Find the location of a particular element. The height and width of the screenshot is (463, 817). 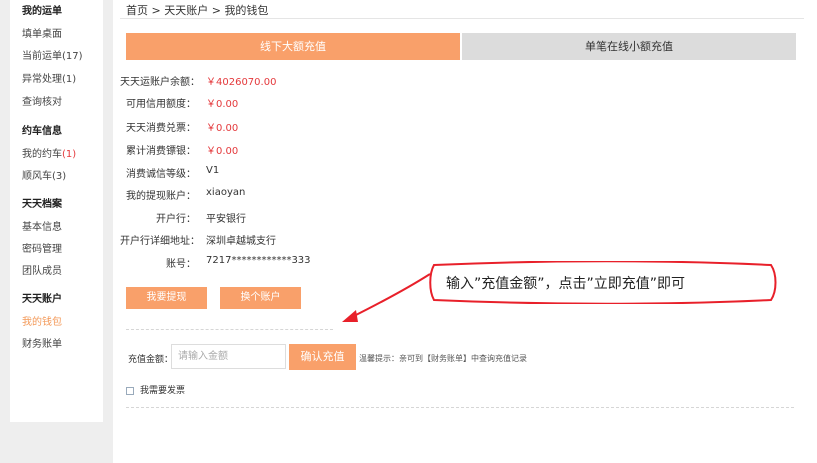

silver-value: ￥0.00 is located at coordinates (222, 151).